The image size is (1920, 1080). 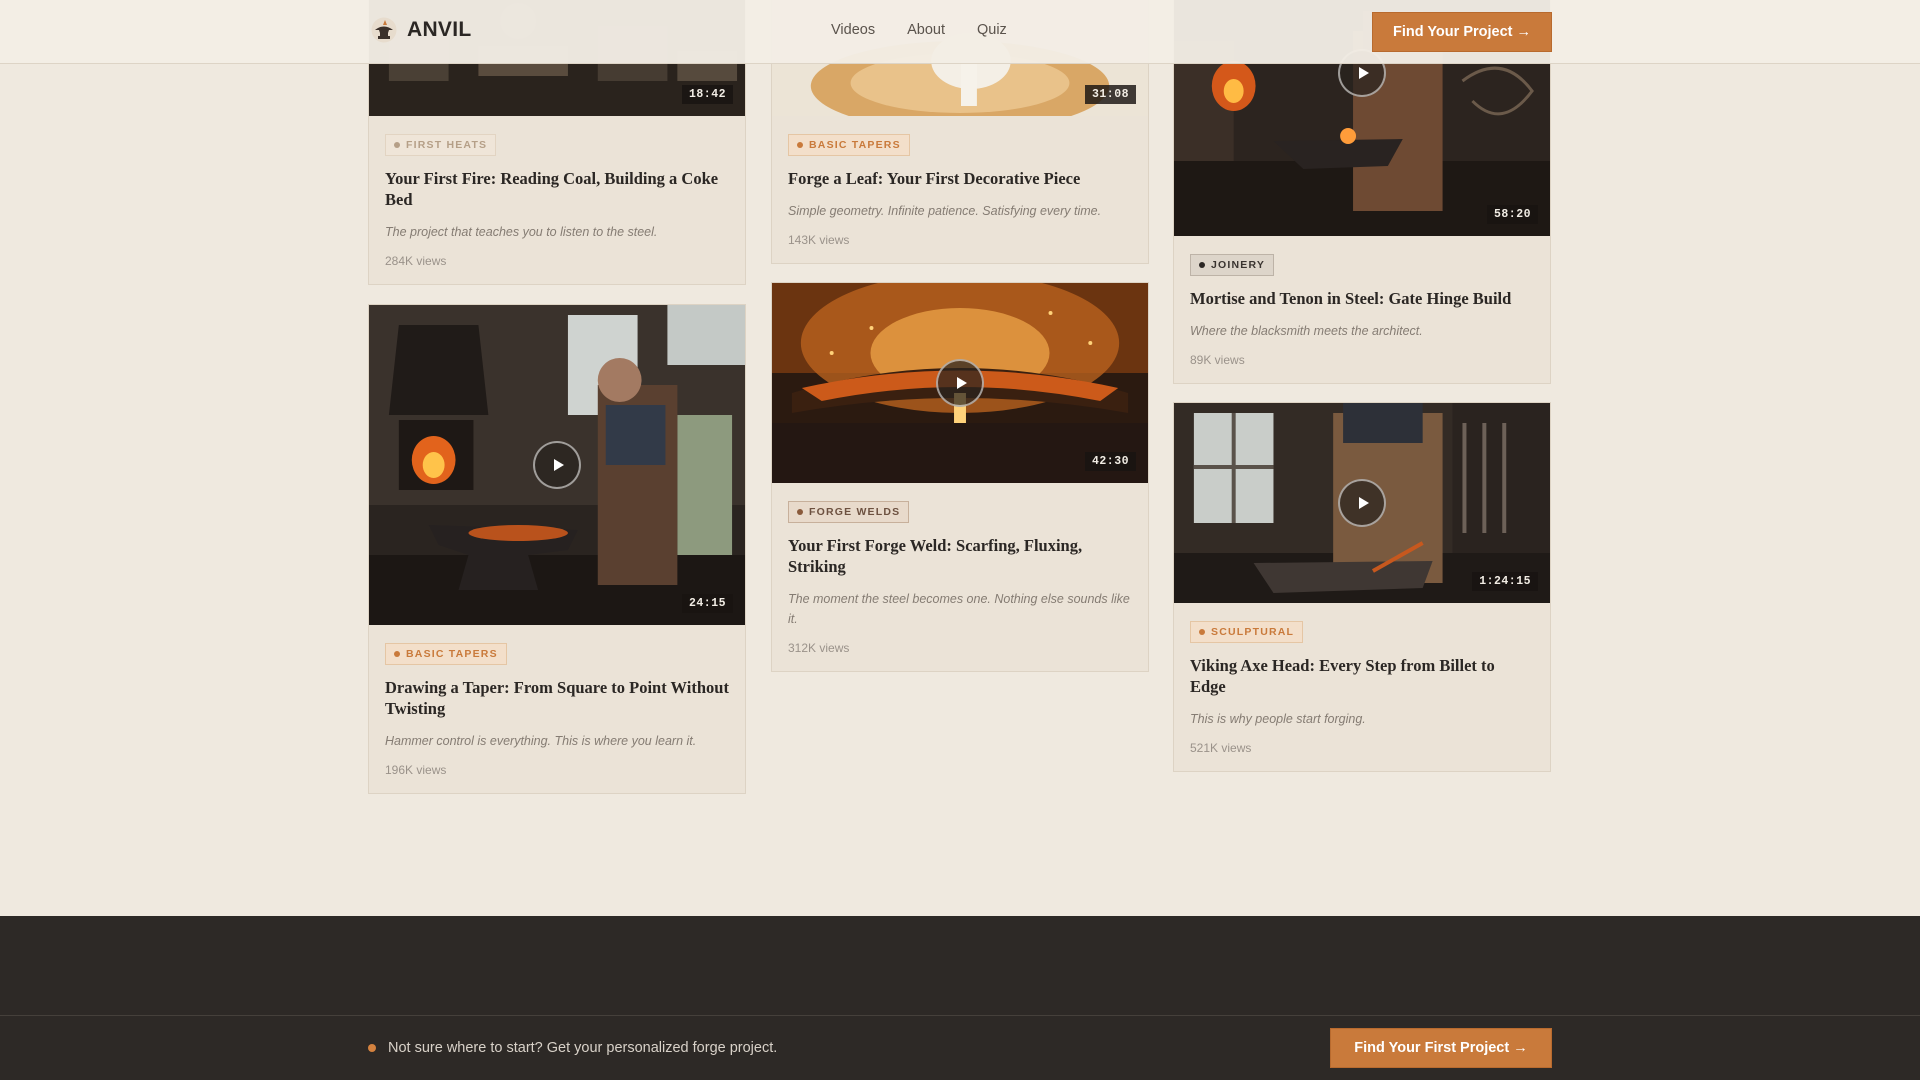 I want to click on main-nav: Videos About Quiz, so click(x=919, y=30).